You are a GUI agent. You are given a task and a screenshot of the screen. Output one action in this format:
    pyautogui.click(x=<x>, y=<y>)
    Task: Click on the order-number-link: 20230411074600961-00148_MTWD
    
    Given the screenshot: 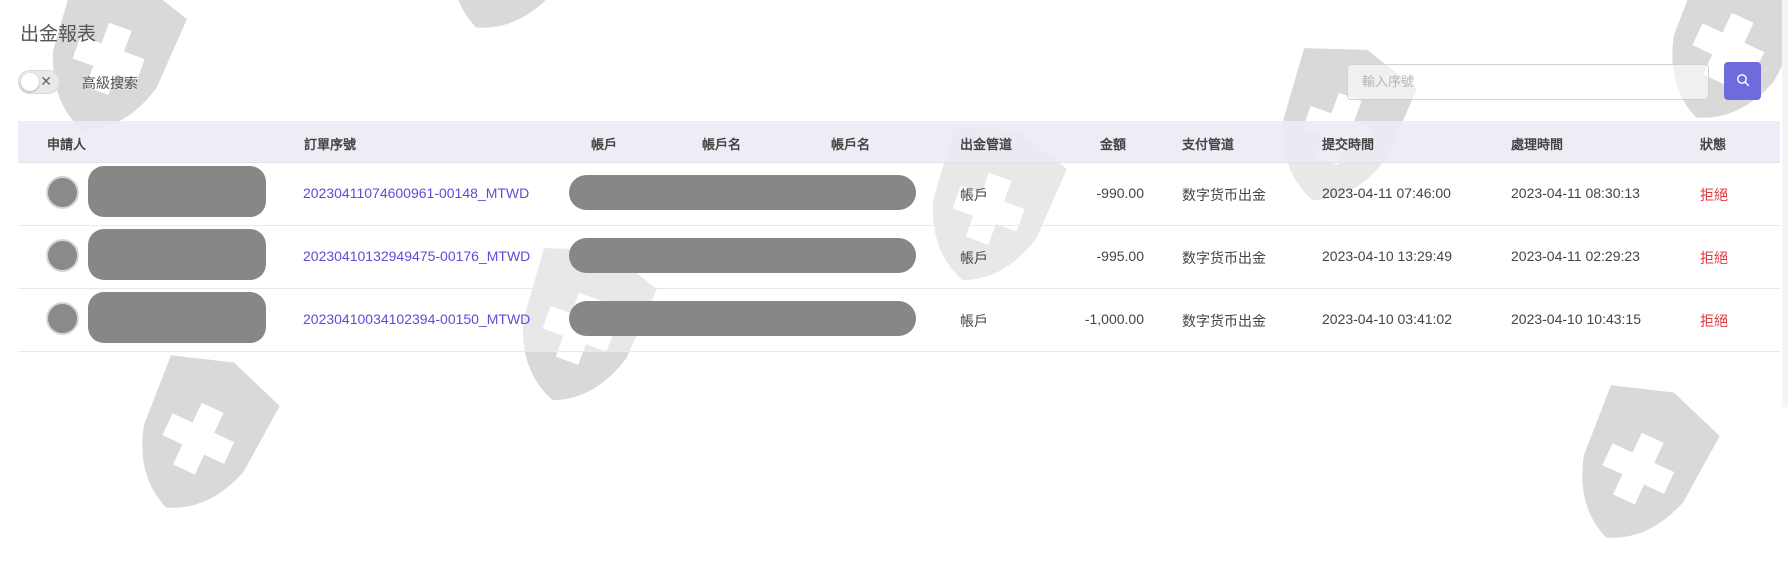 What is the action you would take?
    pyautogui.click(x=416, y=193)
    